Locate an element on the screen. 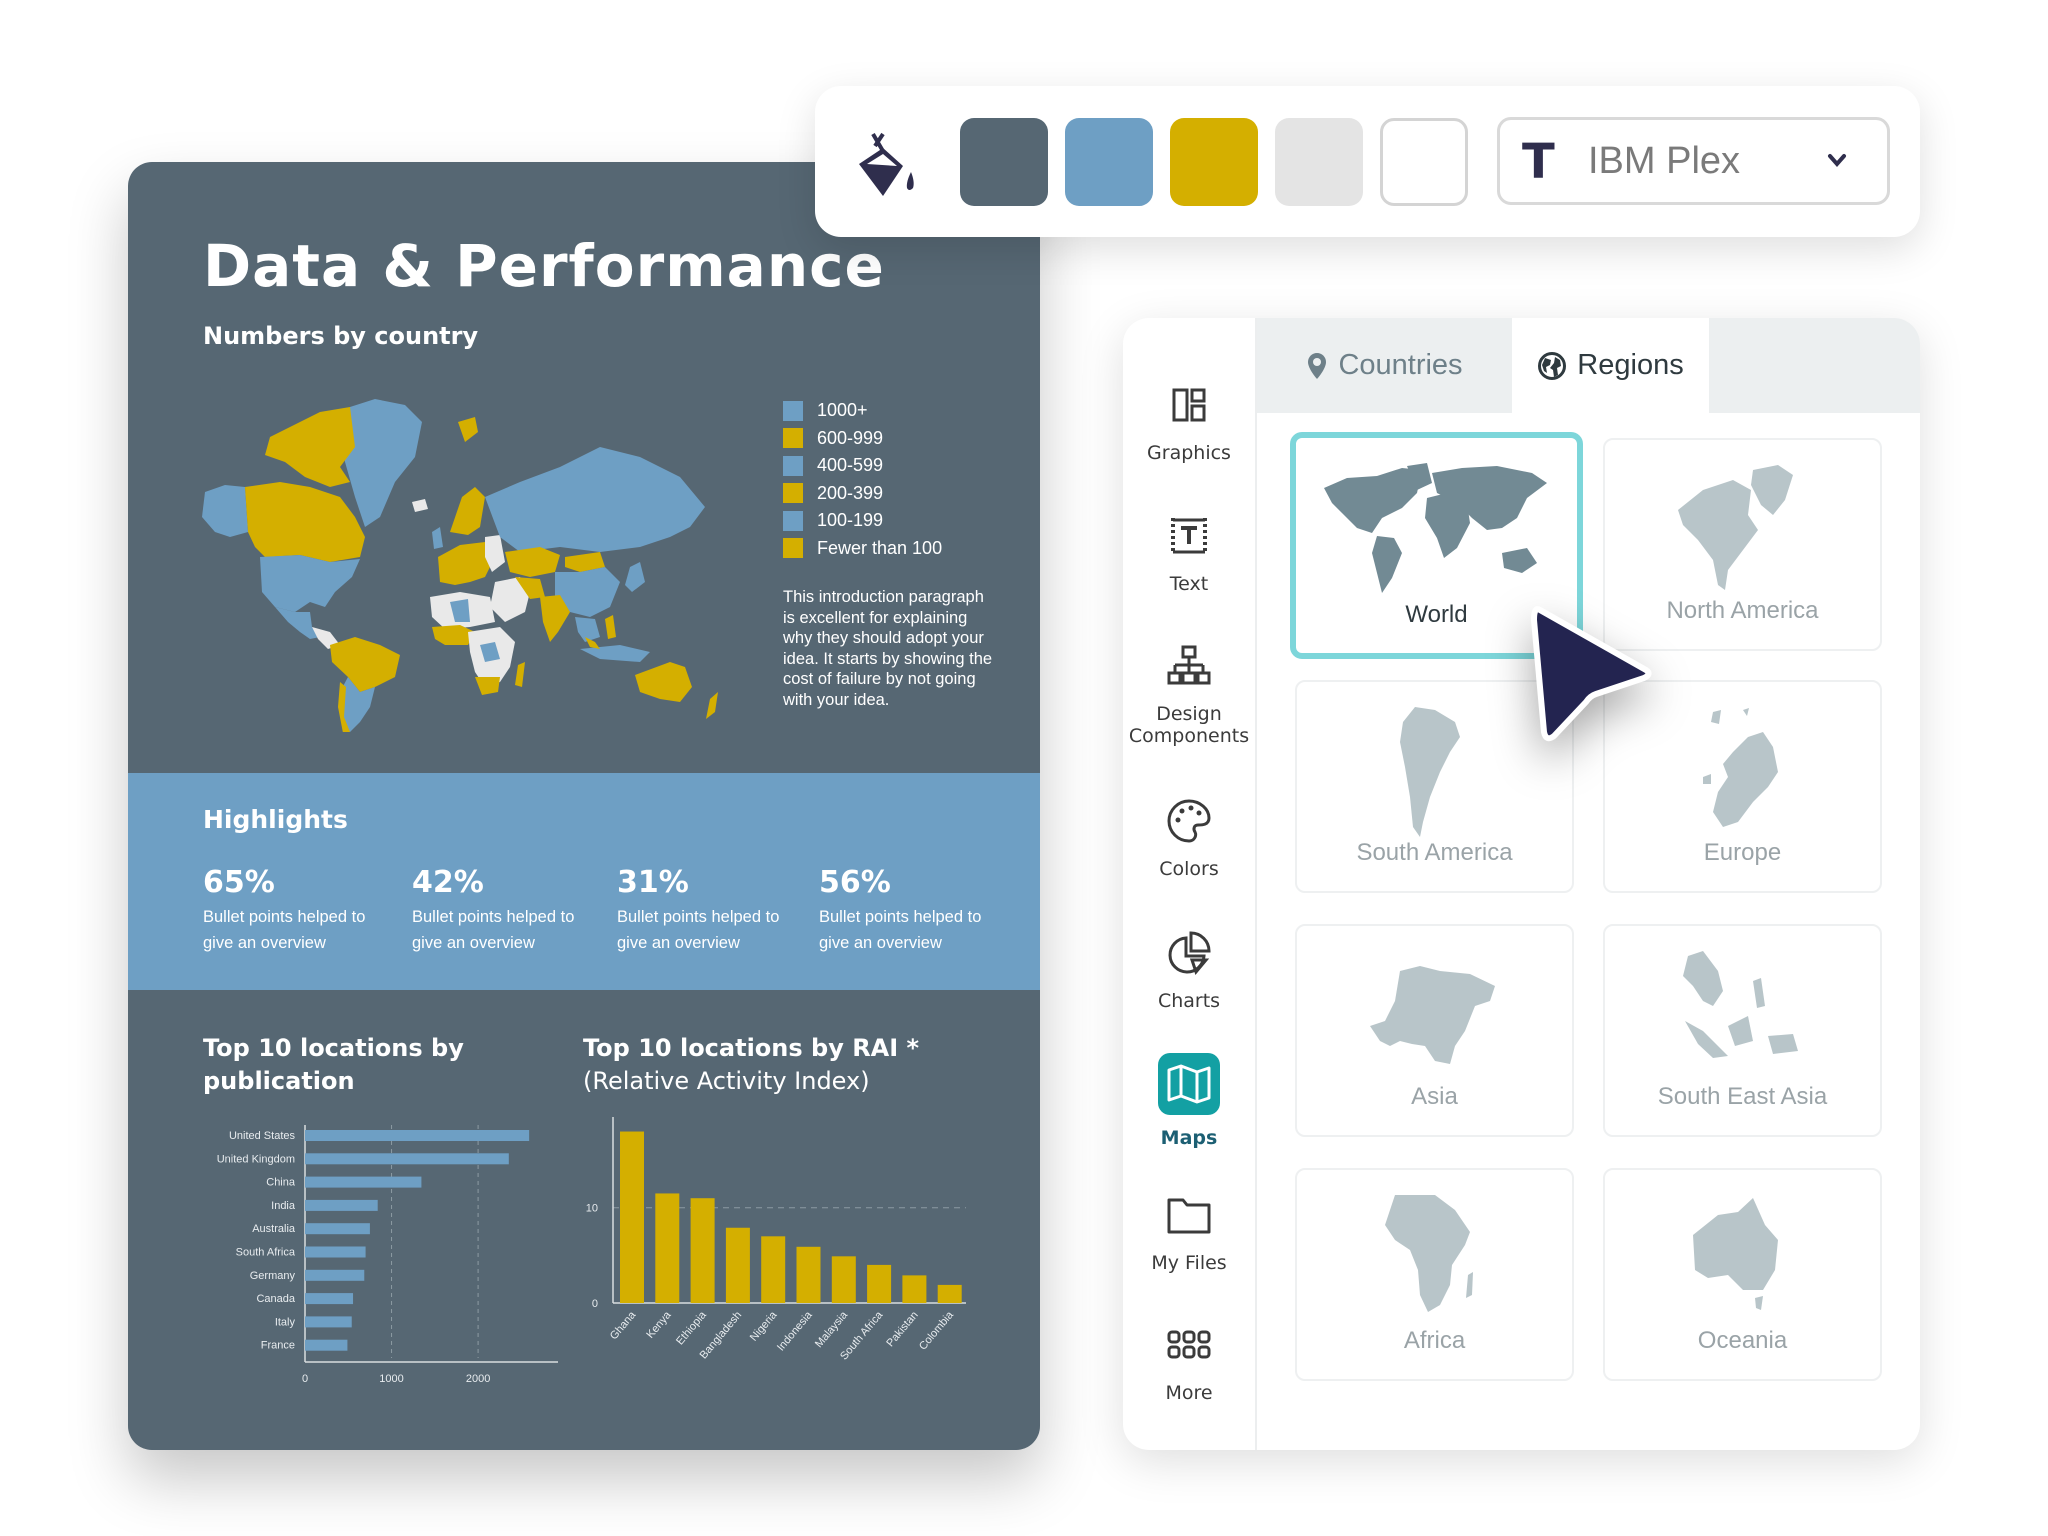  font-family-dropdown: T IBM Plex is located at coordinates (1693, 161).